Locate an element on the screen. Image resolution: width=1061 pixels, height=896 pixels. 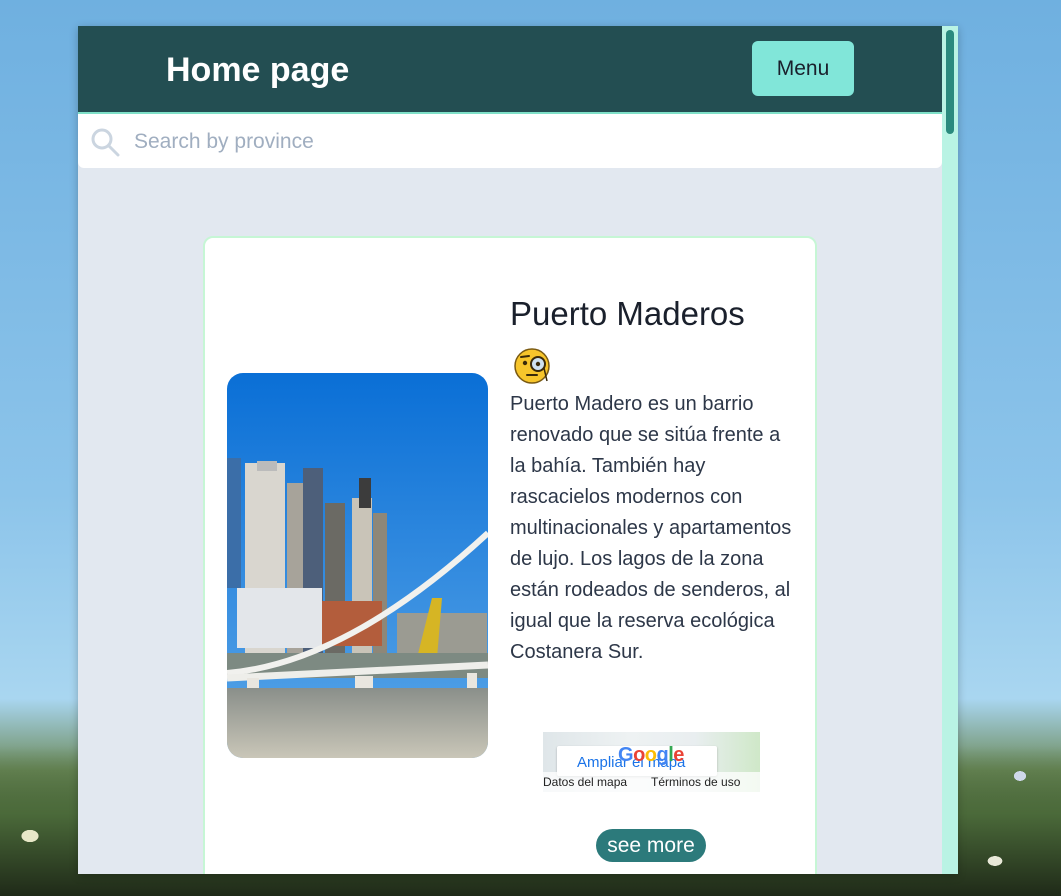
search-icon is located at coordinates (105, 142).